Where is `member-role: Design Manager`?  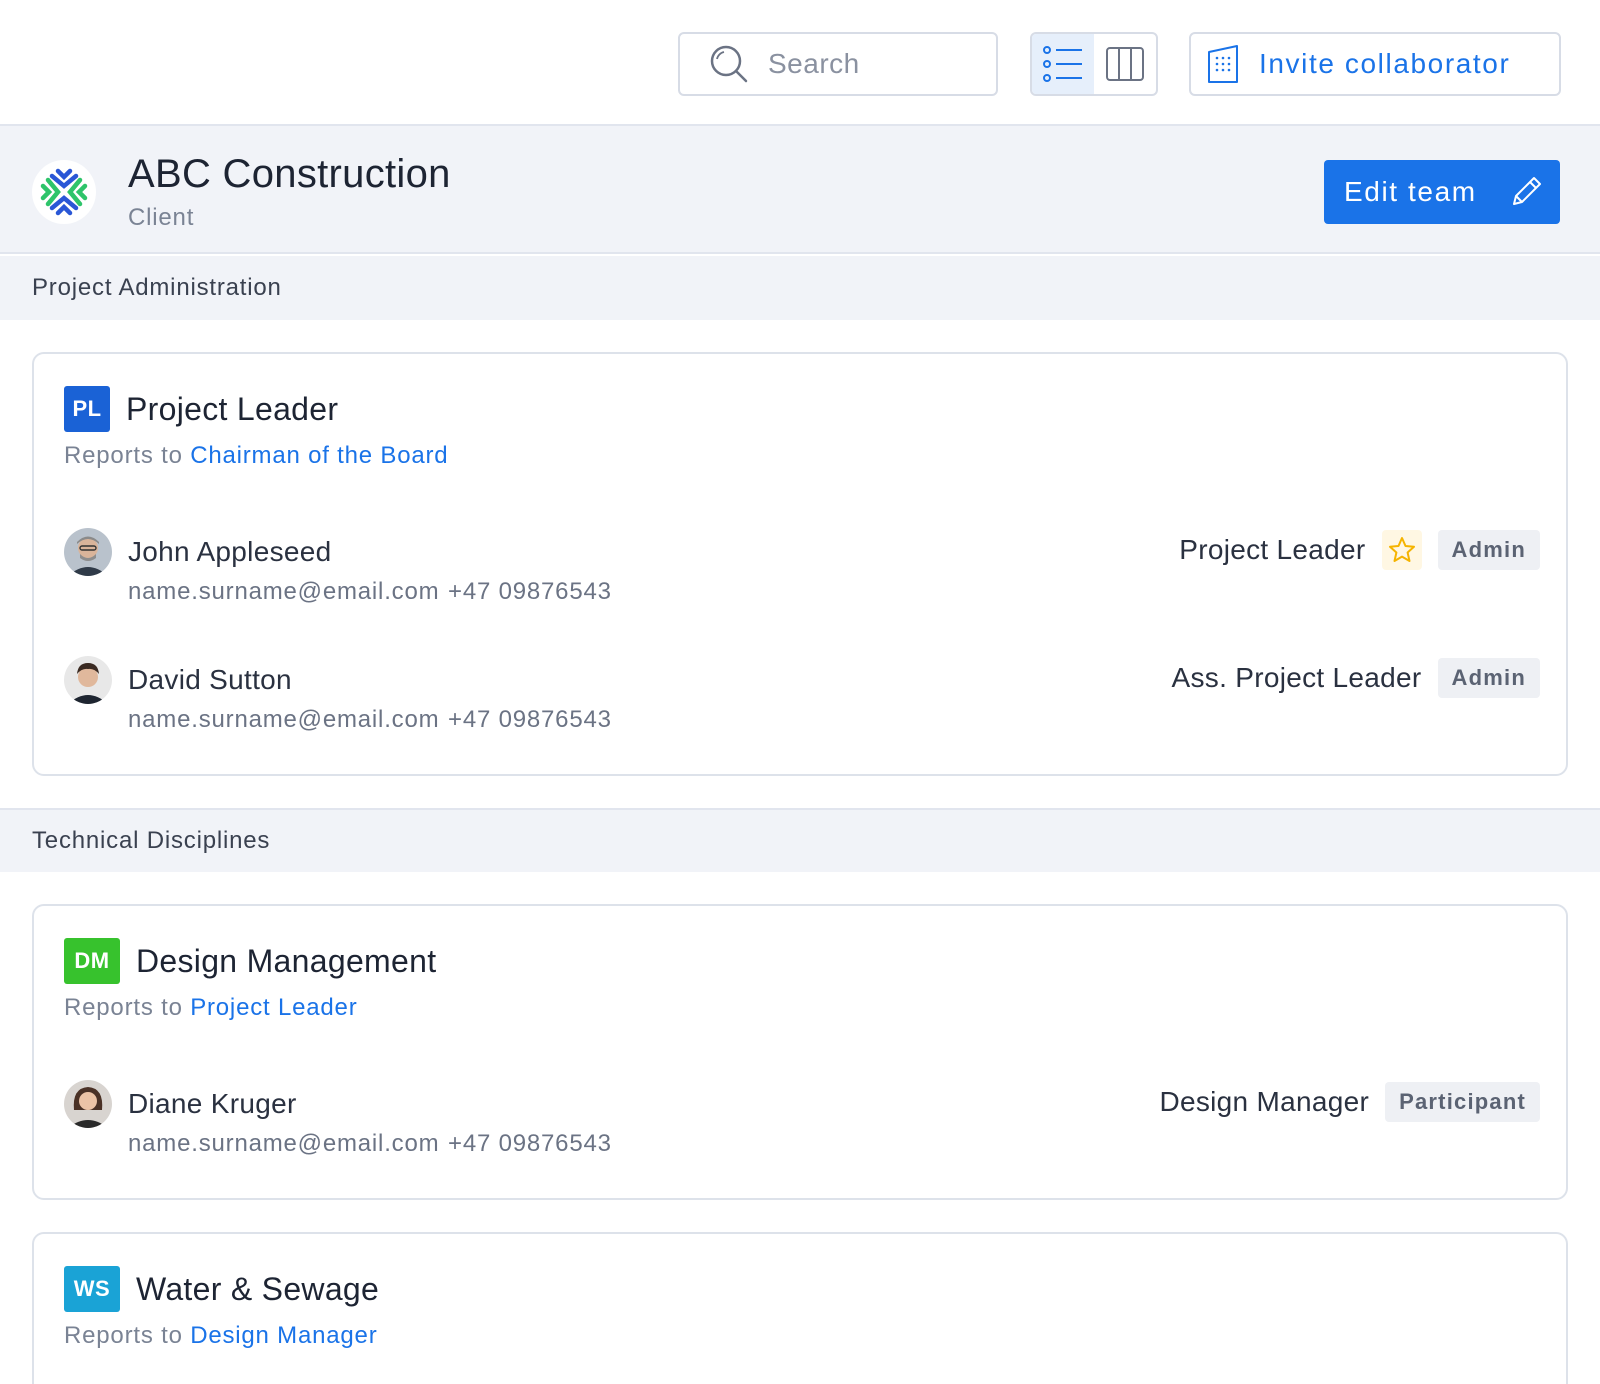
member-role: Design Manager is located at coordinates (1264, 1101).